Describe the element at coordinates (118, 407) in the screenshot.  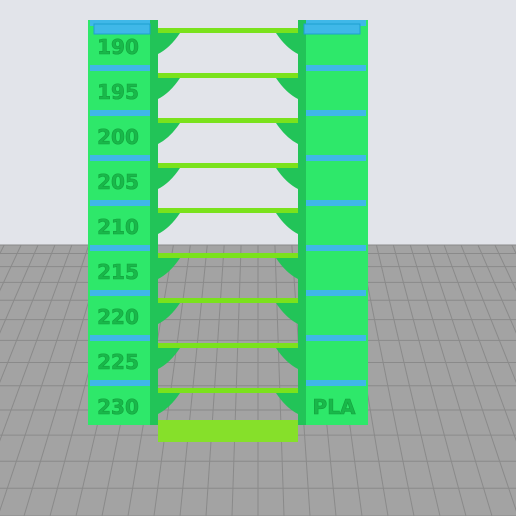
I see `temperature-label: 230` at that location.